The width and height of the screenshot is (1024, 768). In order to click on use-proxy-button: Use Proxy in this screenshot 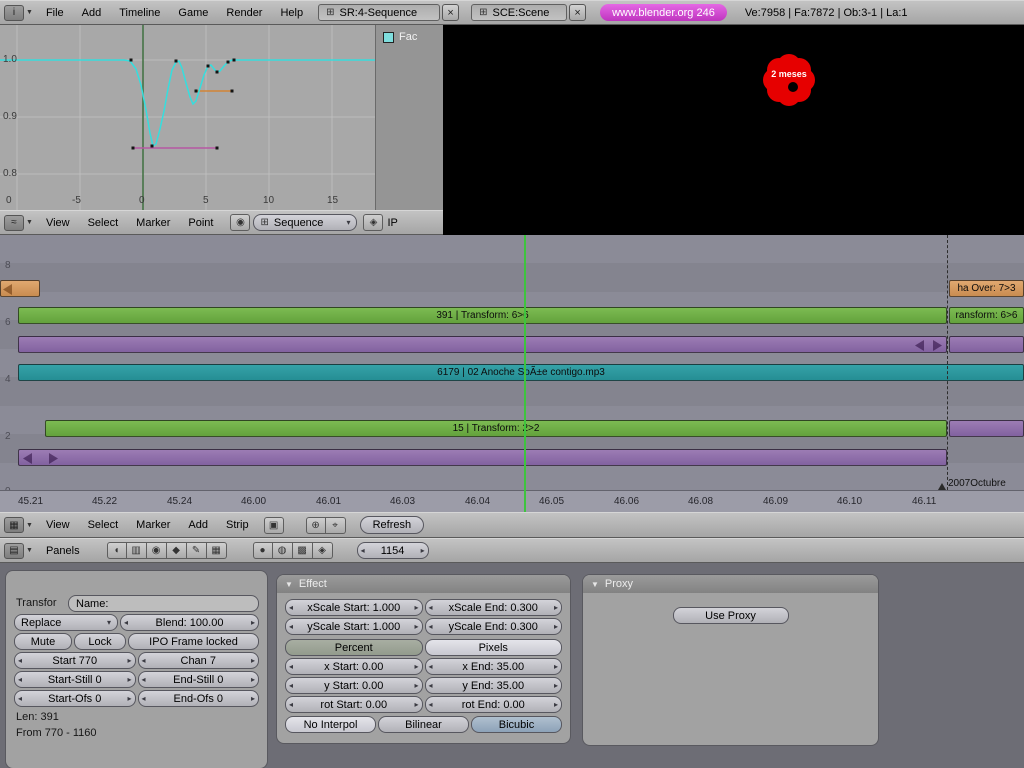, I will do `click(730, 615)`.